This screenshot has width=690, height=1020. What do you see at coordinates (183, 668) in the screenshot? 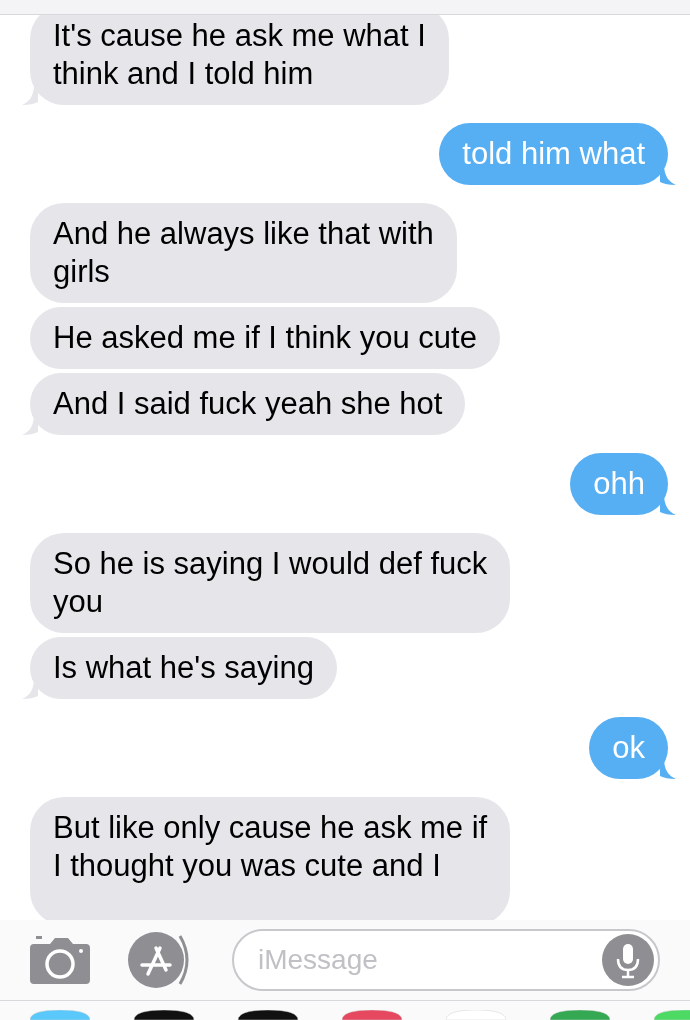
I see `message-bubble: Is what he's saying` at bounding box center [183, 668].